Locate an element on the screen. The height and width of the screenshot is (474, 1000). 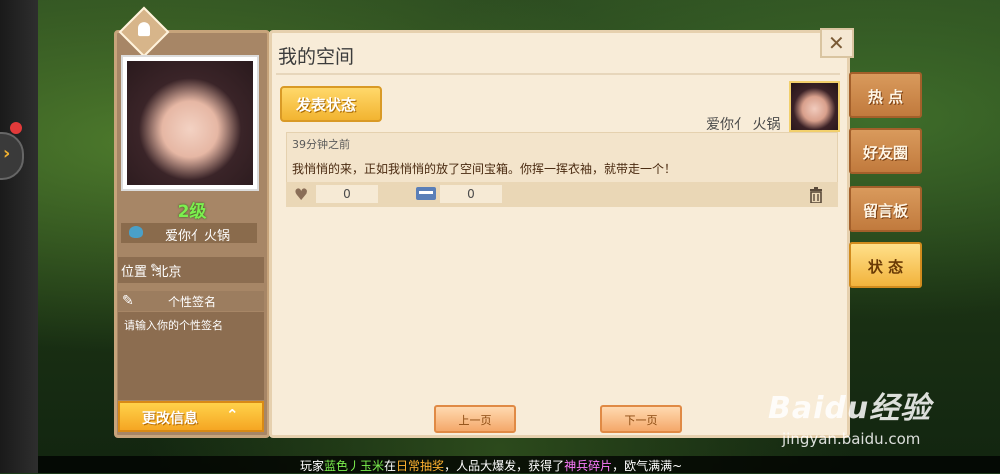
player-level: 2级 is located at coordinates (192, 212).